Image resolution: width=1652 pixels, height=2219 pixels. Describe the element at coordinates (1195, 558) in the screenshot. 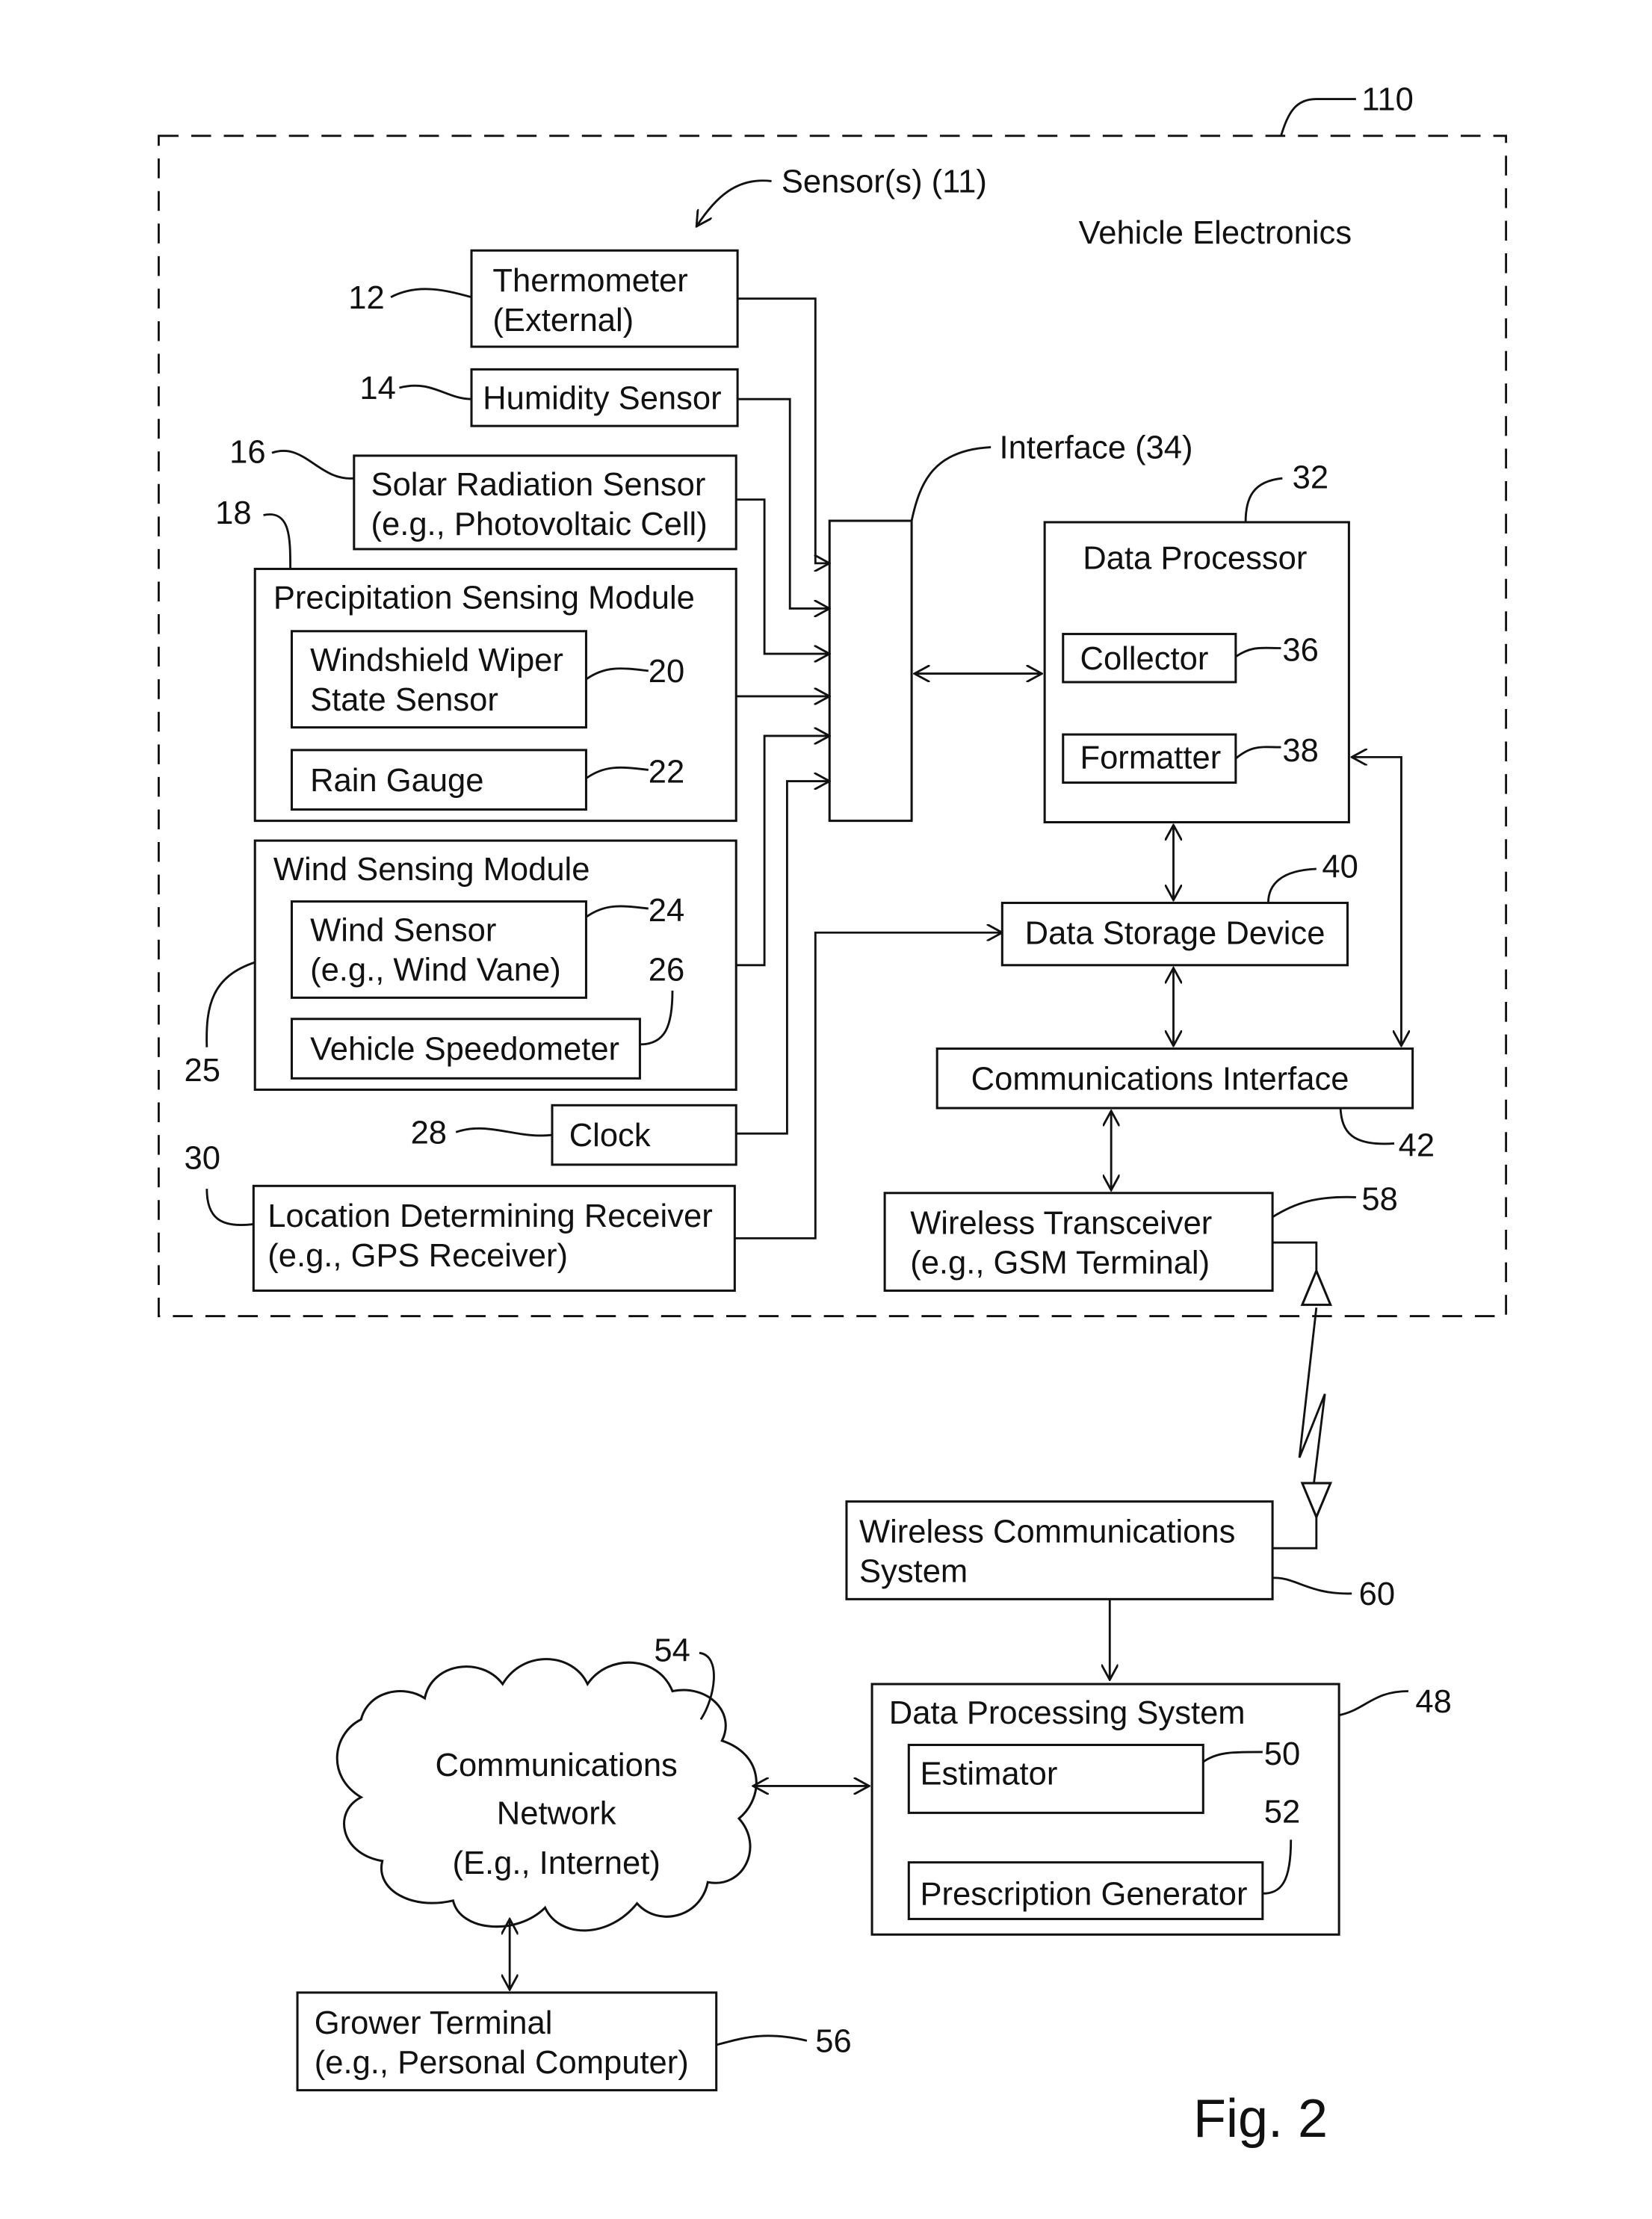

I see `data-processor-label: Data Processor` at that location.